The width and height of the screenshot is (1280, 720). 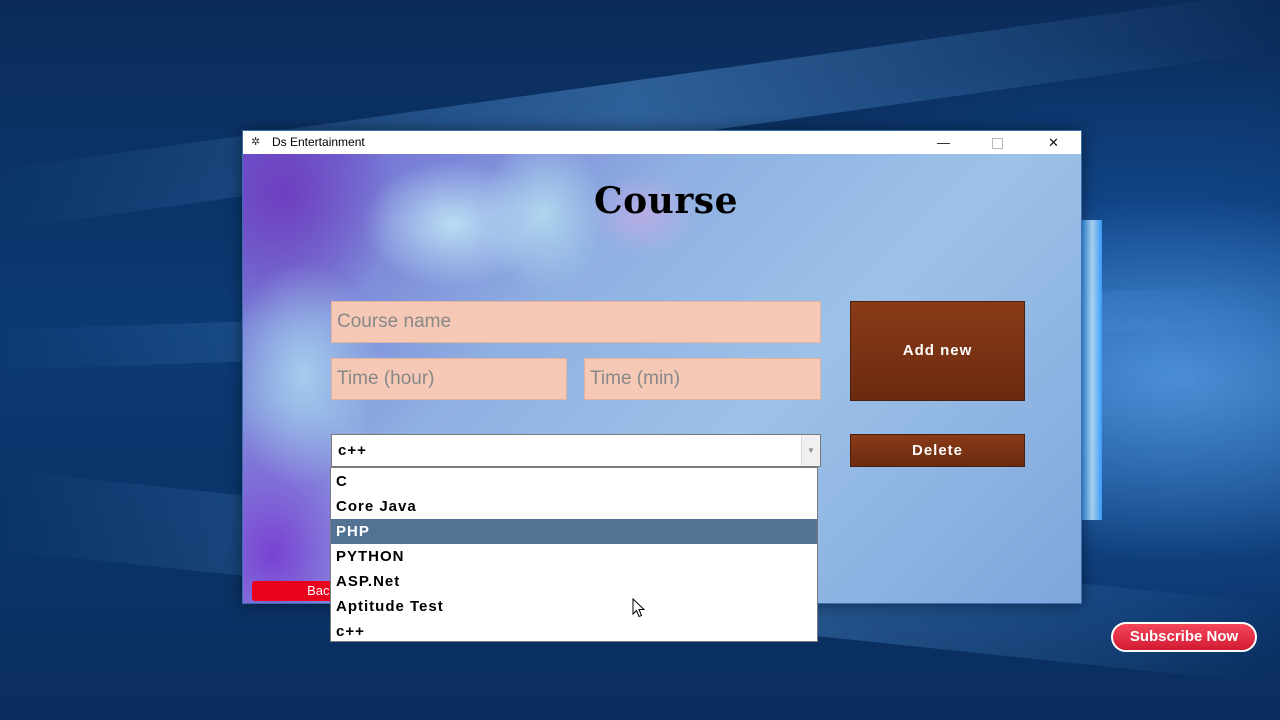 What do you see at coordinates (574, 581) in the screenshot?
I see `dropdown-option: ASP.Net` at bounding box center [574, 581].